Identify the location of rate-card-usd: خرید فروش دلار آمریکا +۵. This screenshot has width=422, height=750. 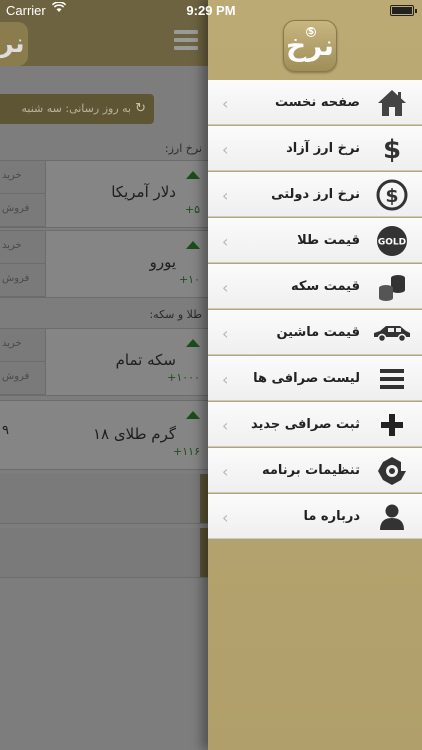
(104, 194).